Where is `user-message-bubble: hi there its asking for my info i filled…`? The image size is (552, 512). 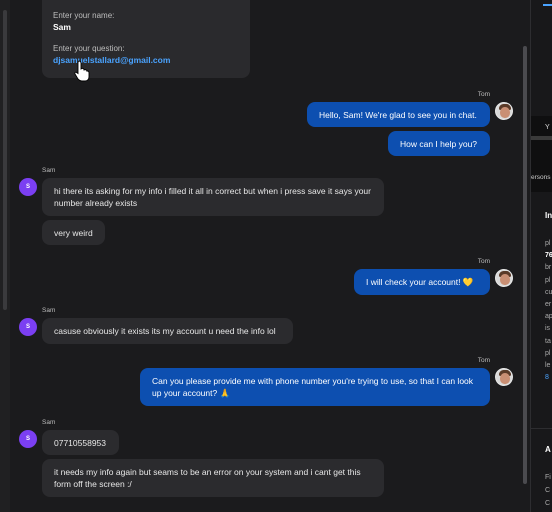
user-message-bubble: hi there its asking for my info i filled… is located at coordinates (213, 197).